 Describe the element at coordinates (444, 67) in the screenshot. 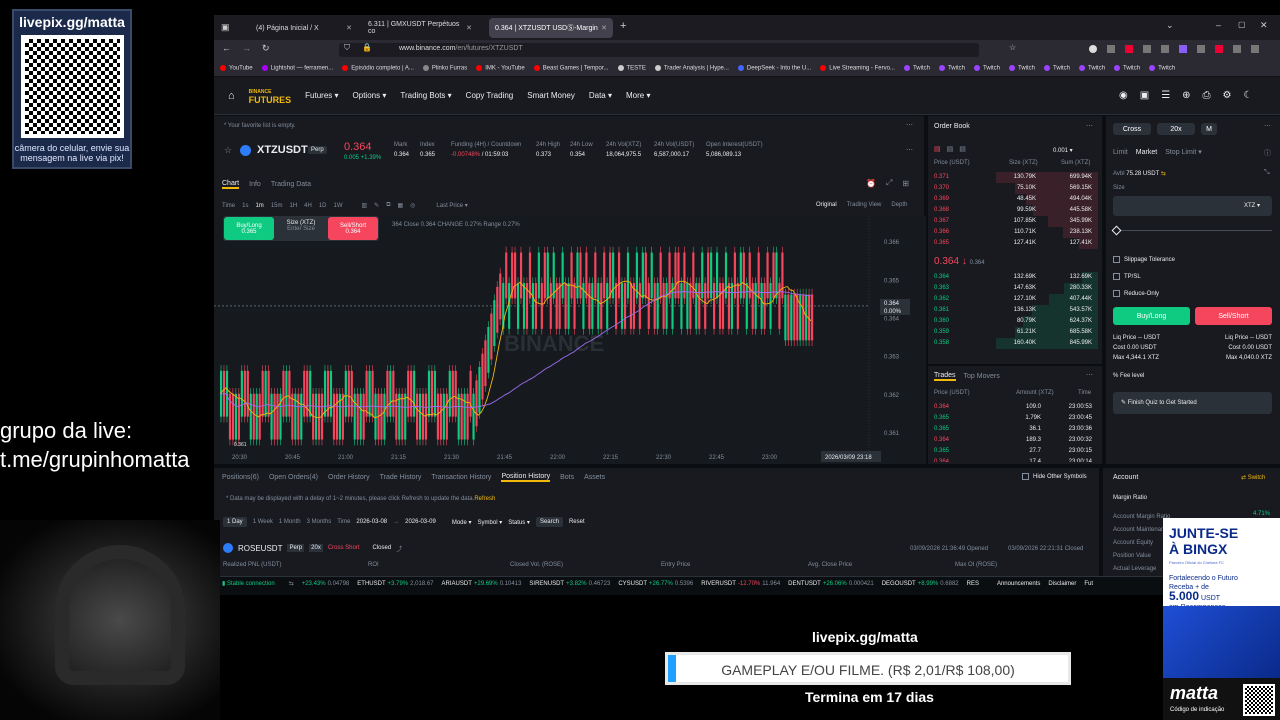

I see `bookmark: Plinko Furras` at that location.